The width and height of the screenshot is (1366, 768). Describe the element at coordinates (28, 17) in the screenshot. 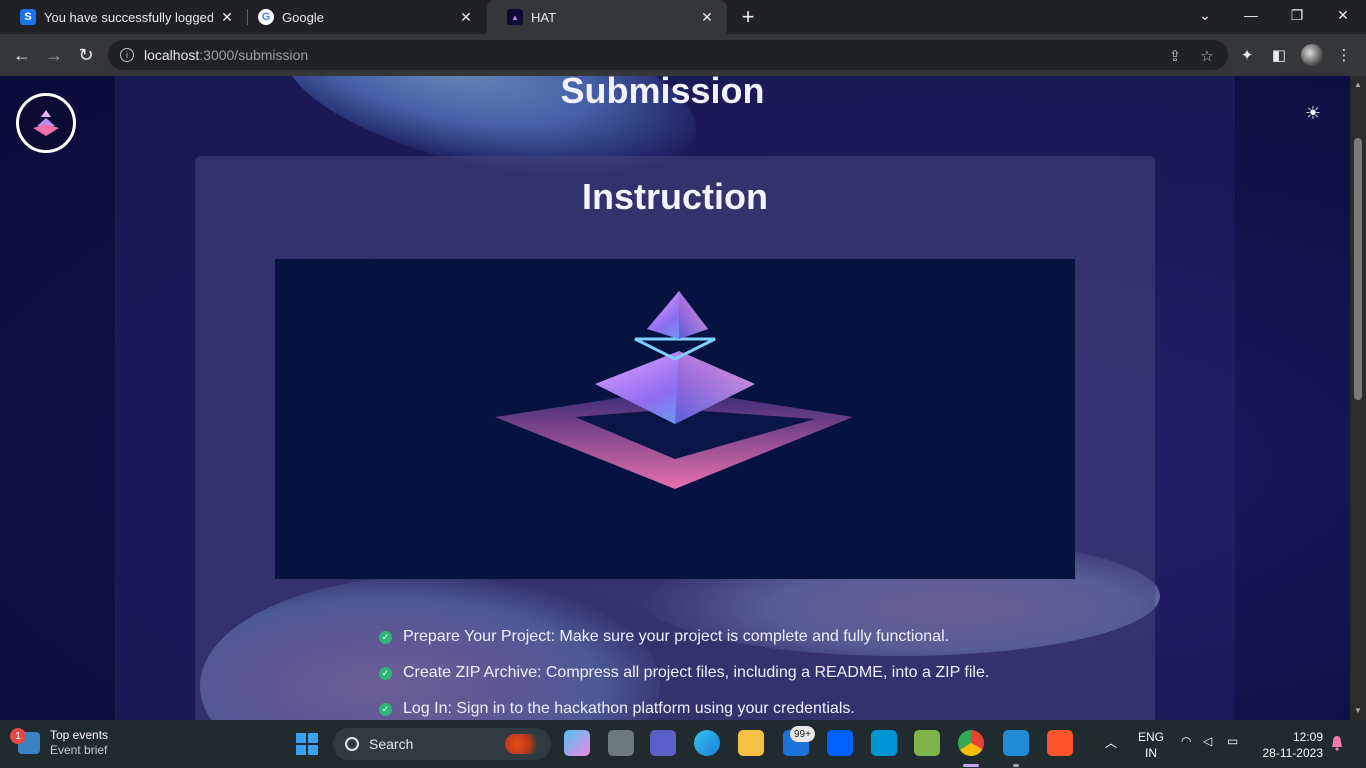

I see `s-favicon-icon: S` at that location.